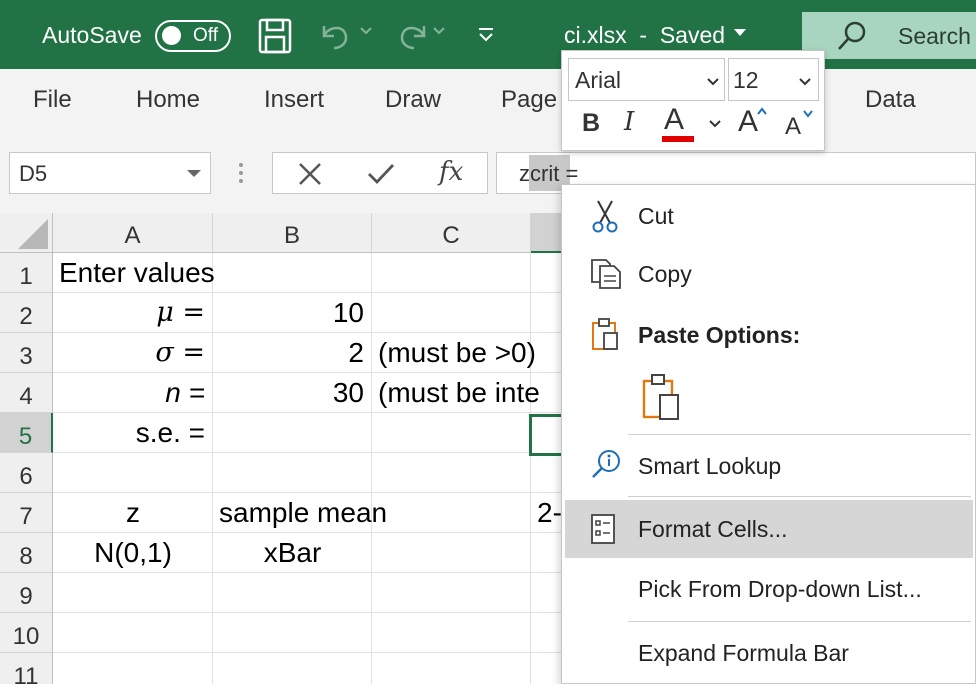 The height and width of the screenshot is (684, 976). I want to click on save-icon, so click(276, 36).